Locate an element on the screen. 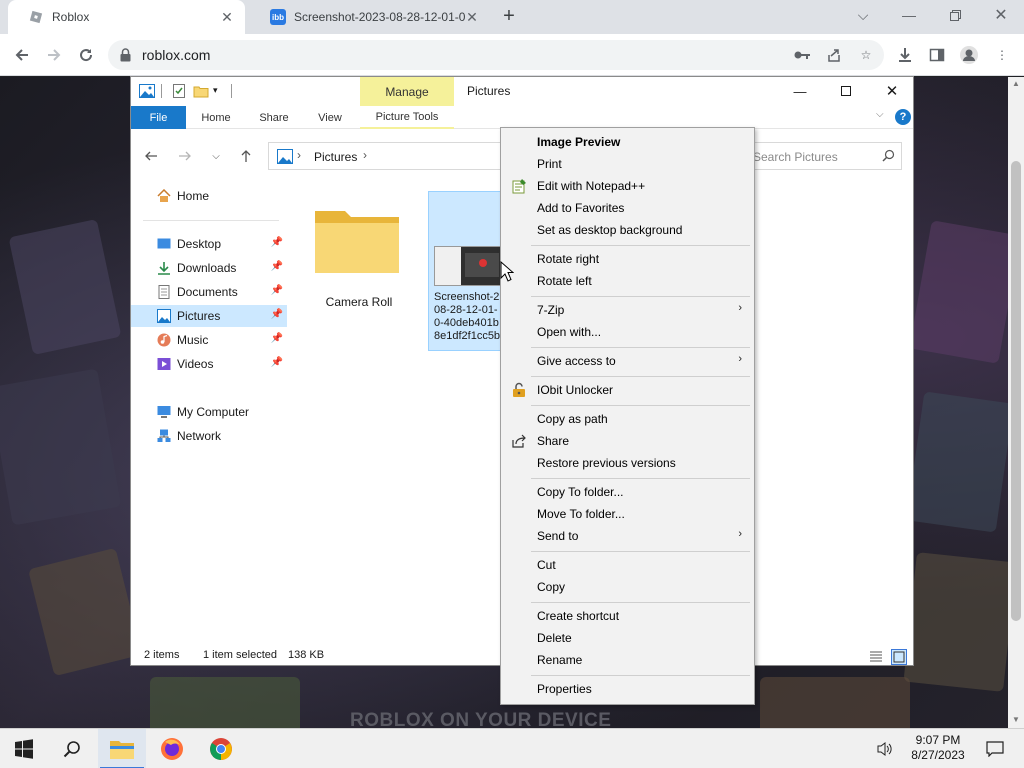  lock-icon is located at coordinates (125, 56).